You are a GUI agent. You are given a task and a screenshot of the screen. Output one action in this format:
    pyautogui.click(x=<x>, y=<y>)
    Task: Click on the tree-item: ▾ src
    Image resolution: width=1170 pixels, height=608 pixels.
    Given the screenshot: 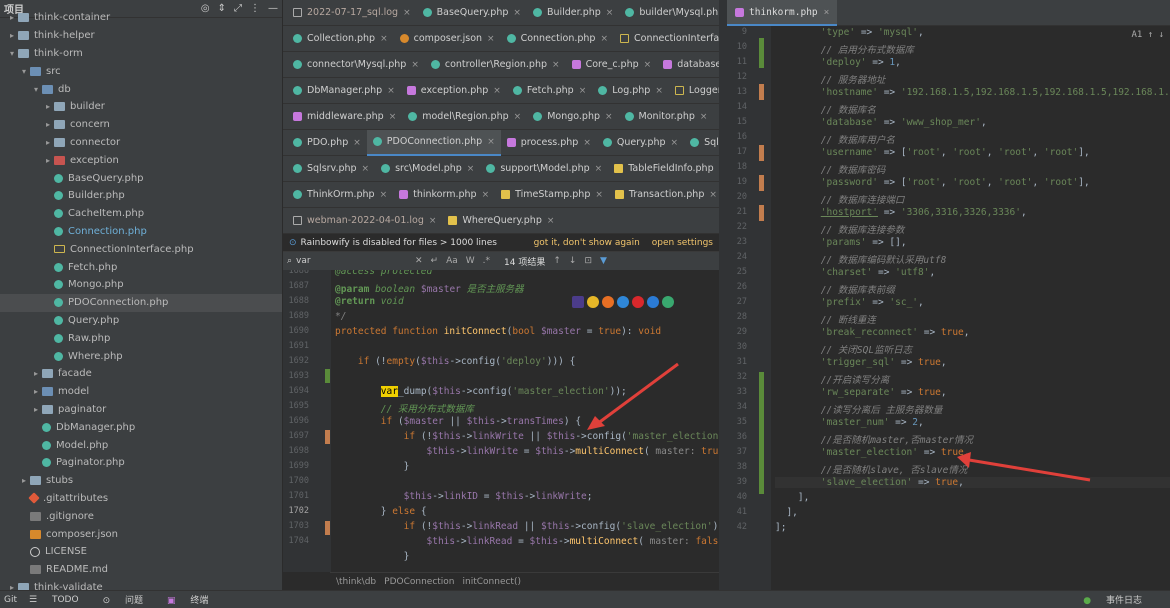 What is the action you would take?
    pyautogui.click(x=141, y=71)
    